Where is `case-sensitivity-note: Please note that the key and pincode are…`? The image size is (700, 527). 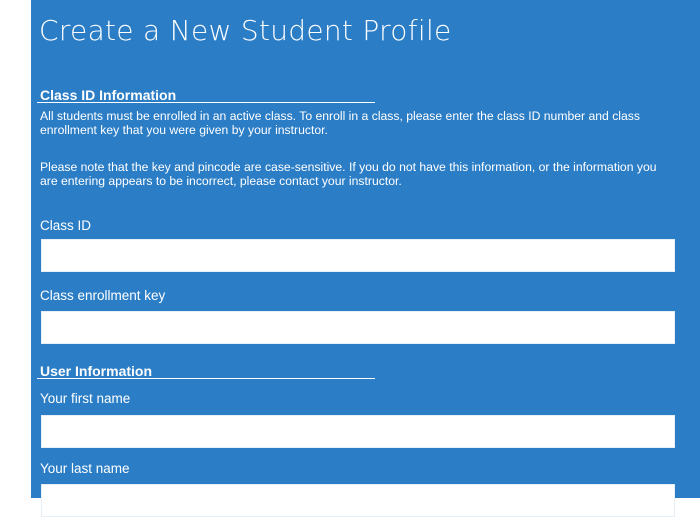
case-sensitivity-note: Please note that the key and pincode are… is located at coordinates (348, 174).